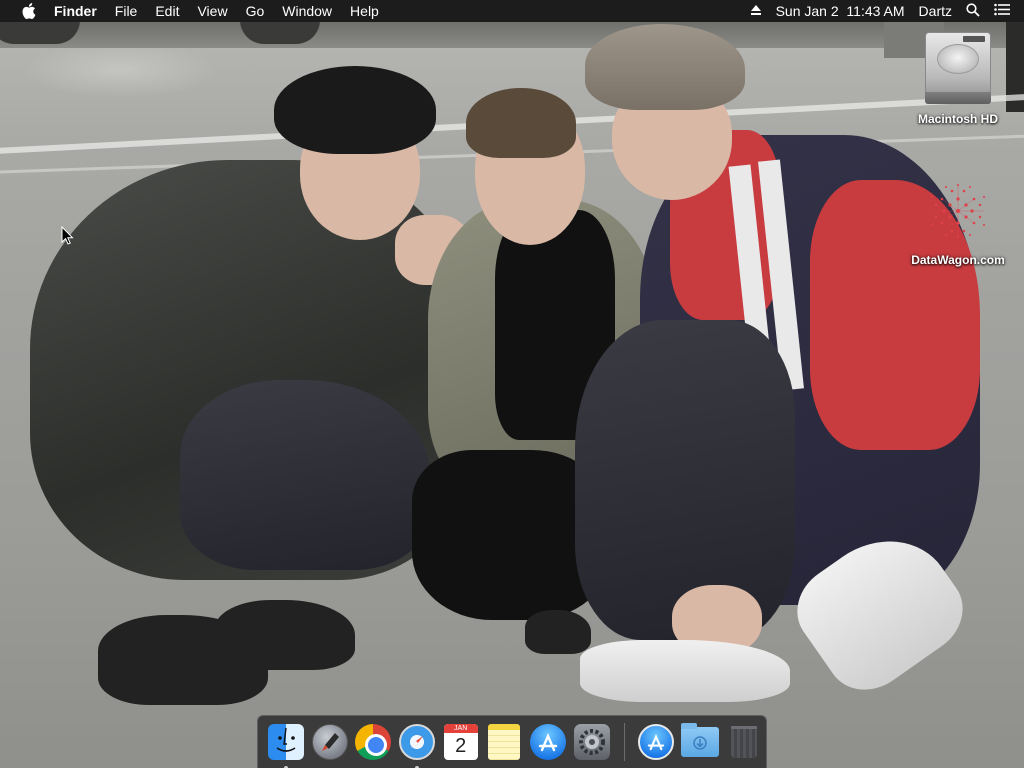 The image size is (1024, 768). I want to click on notification-center-icon, so click(1002, 11).